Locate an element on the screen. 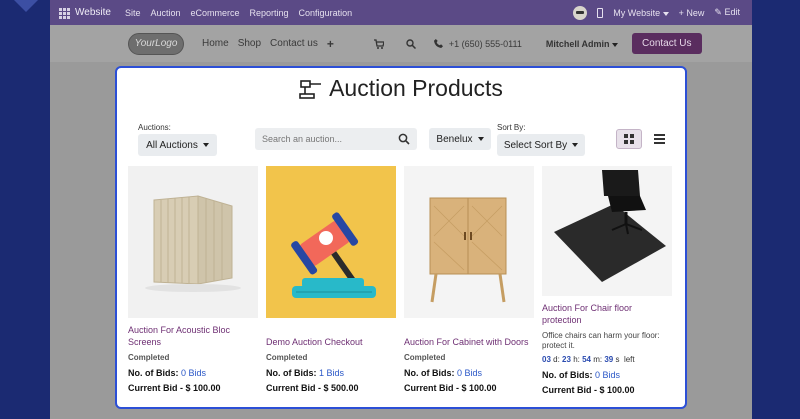 This screenshot has height=419, width=800. auctions-dropdown: All Auctions is located at coordinates (177, 145).